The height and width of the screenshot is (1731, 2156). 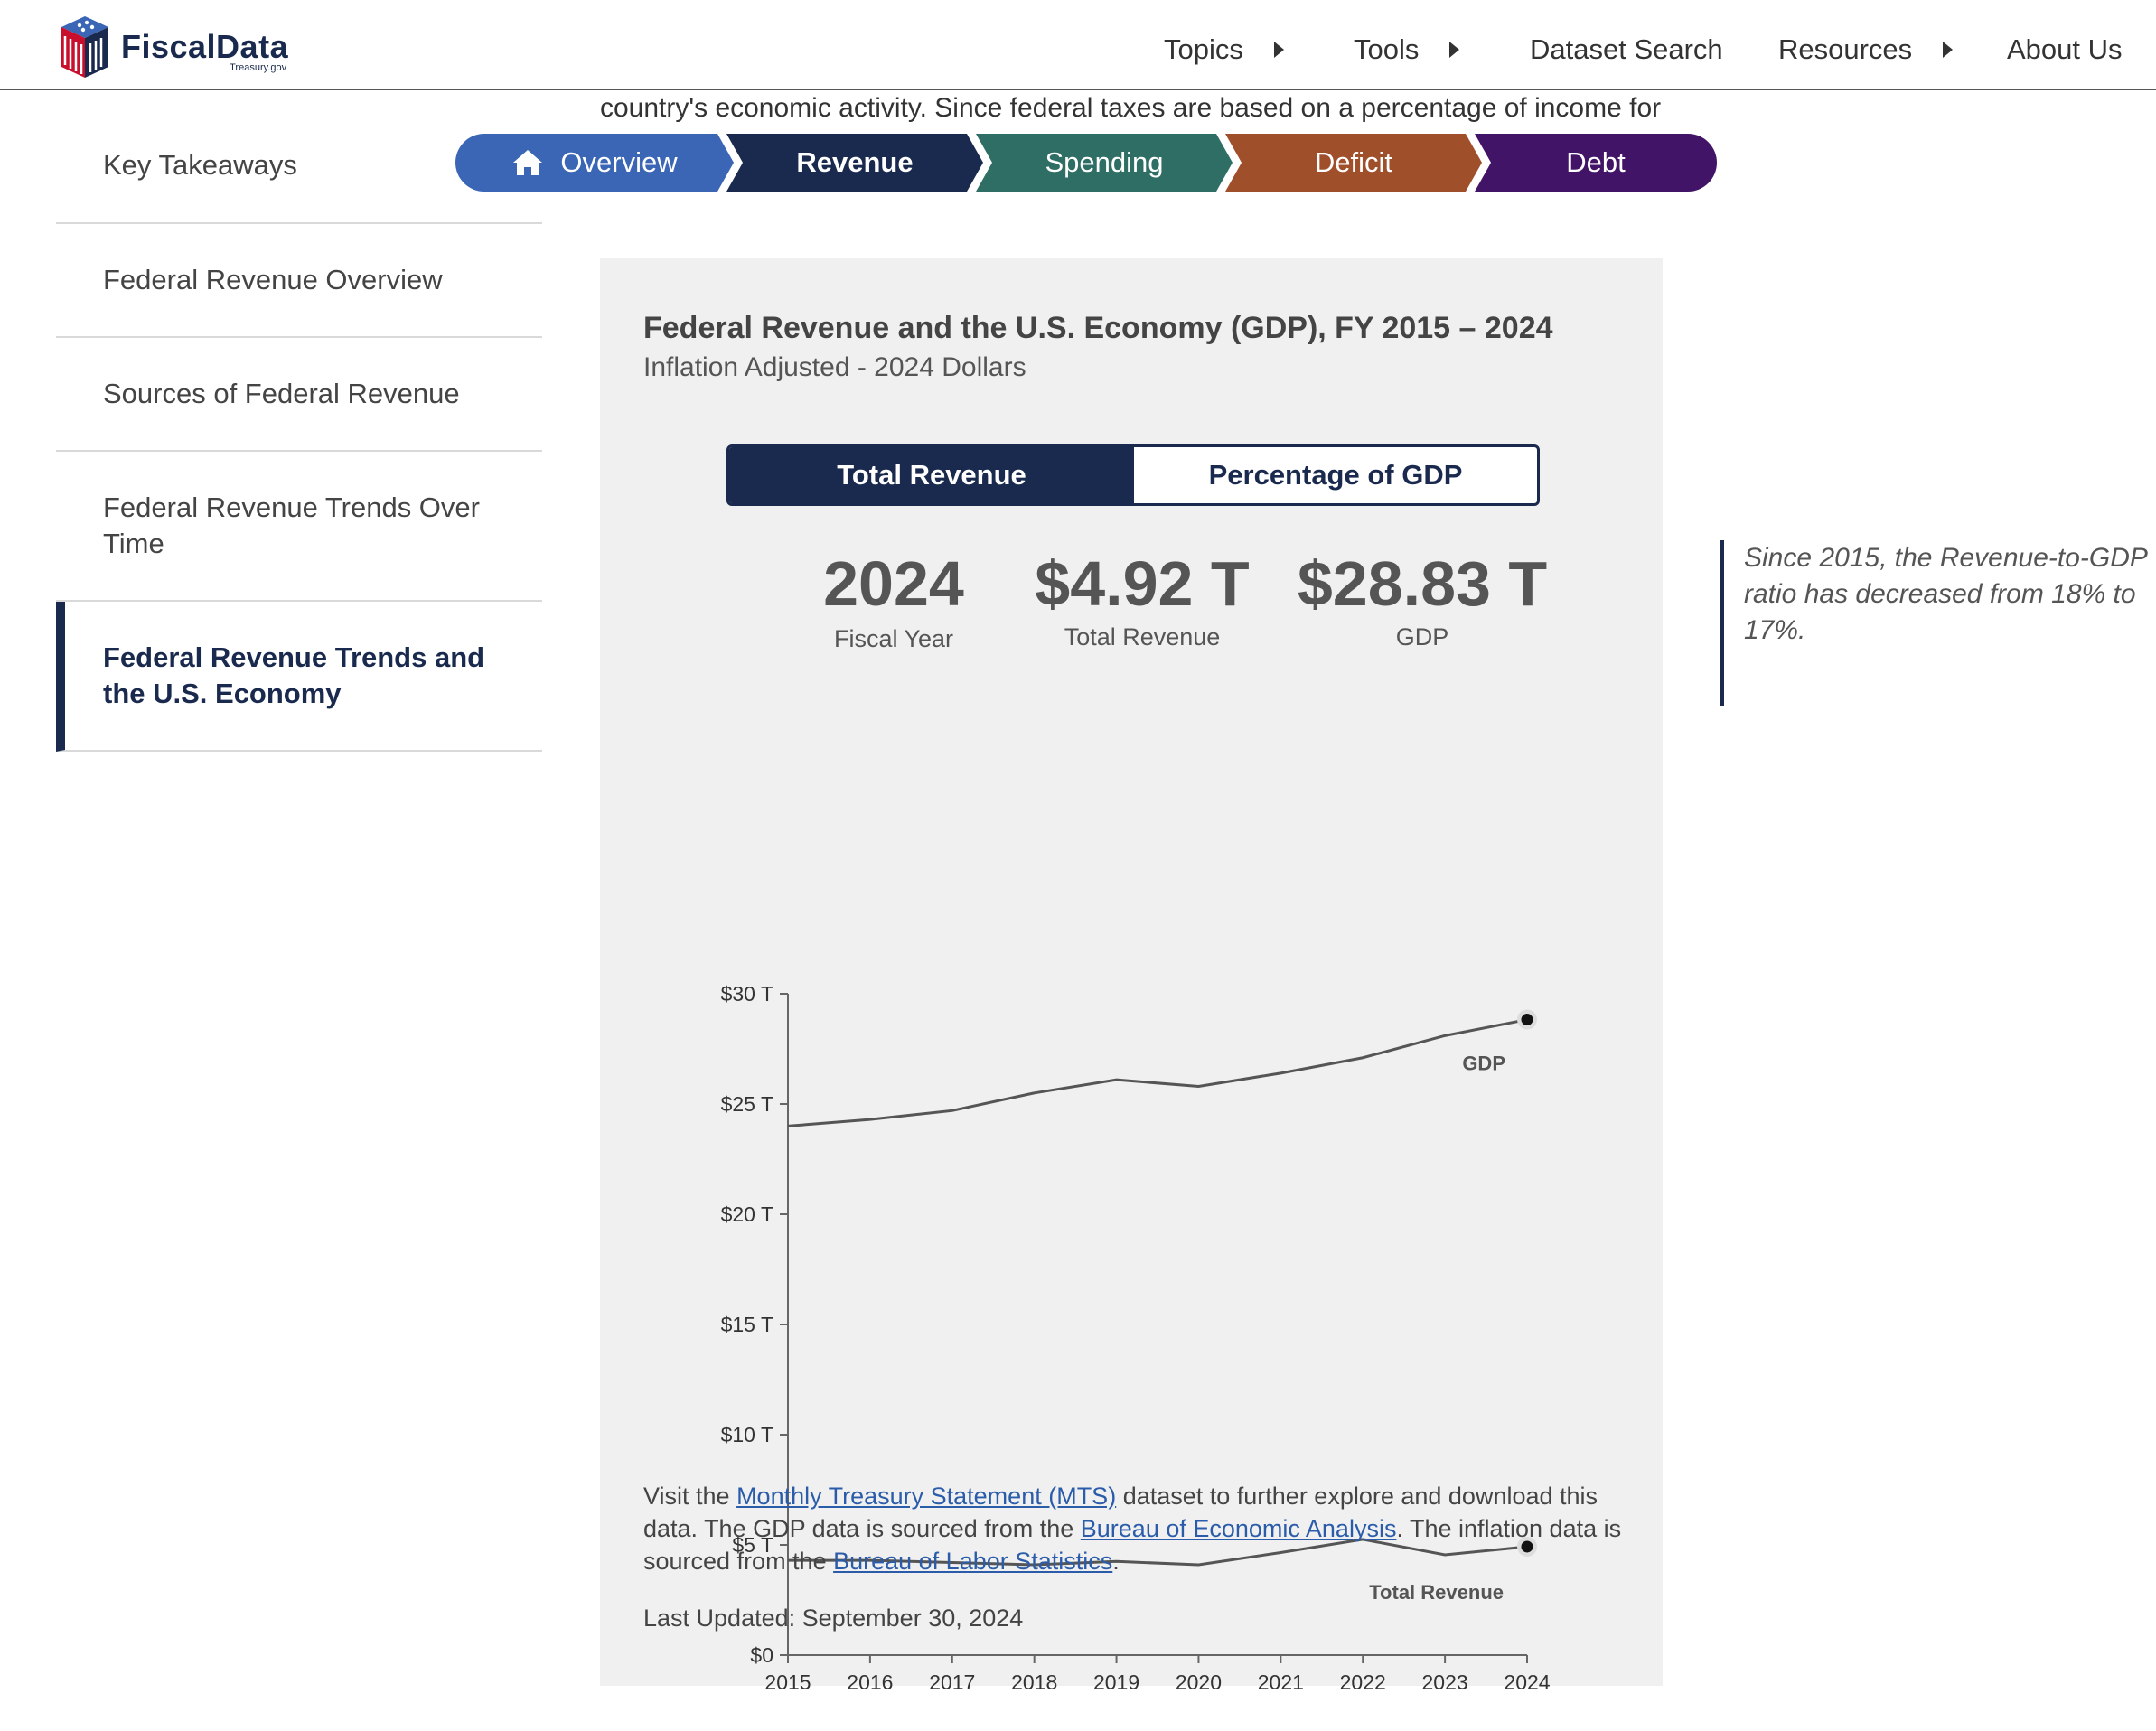 What do you see at coordinates (787, 1682) in the screenshot?
I see `x-tick-label: 2015` at bounding box center [787, 1682].